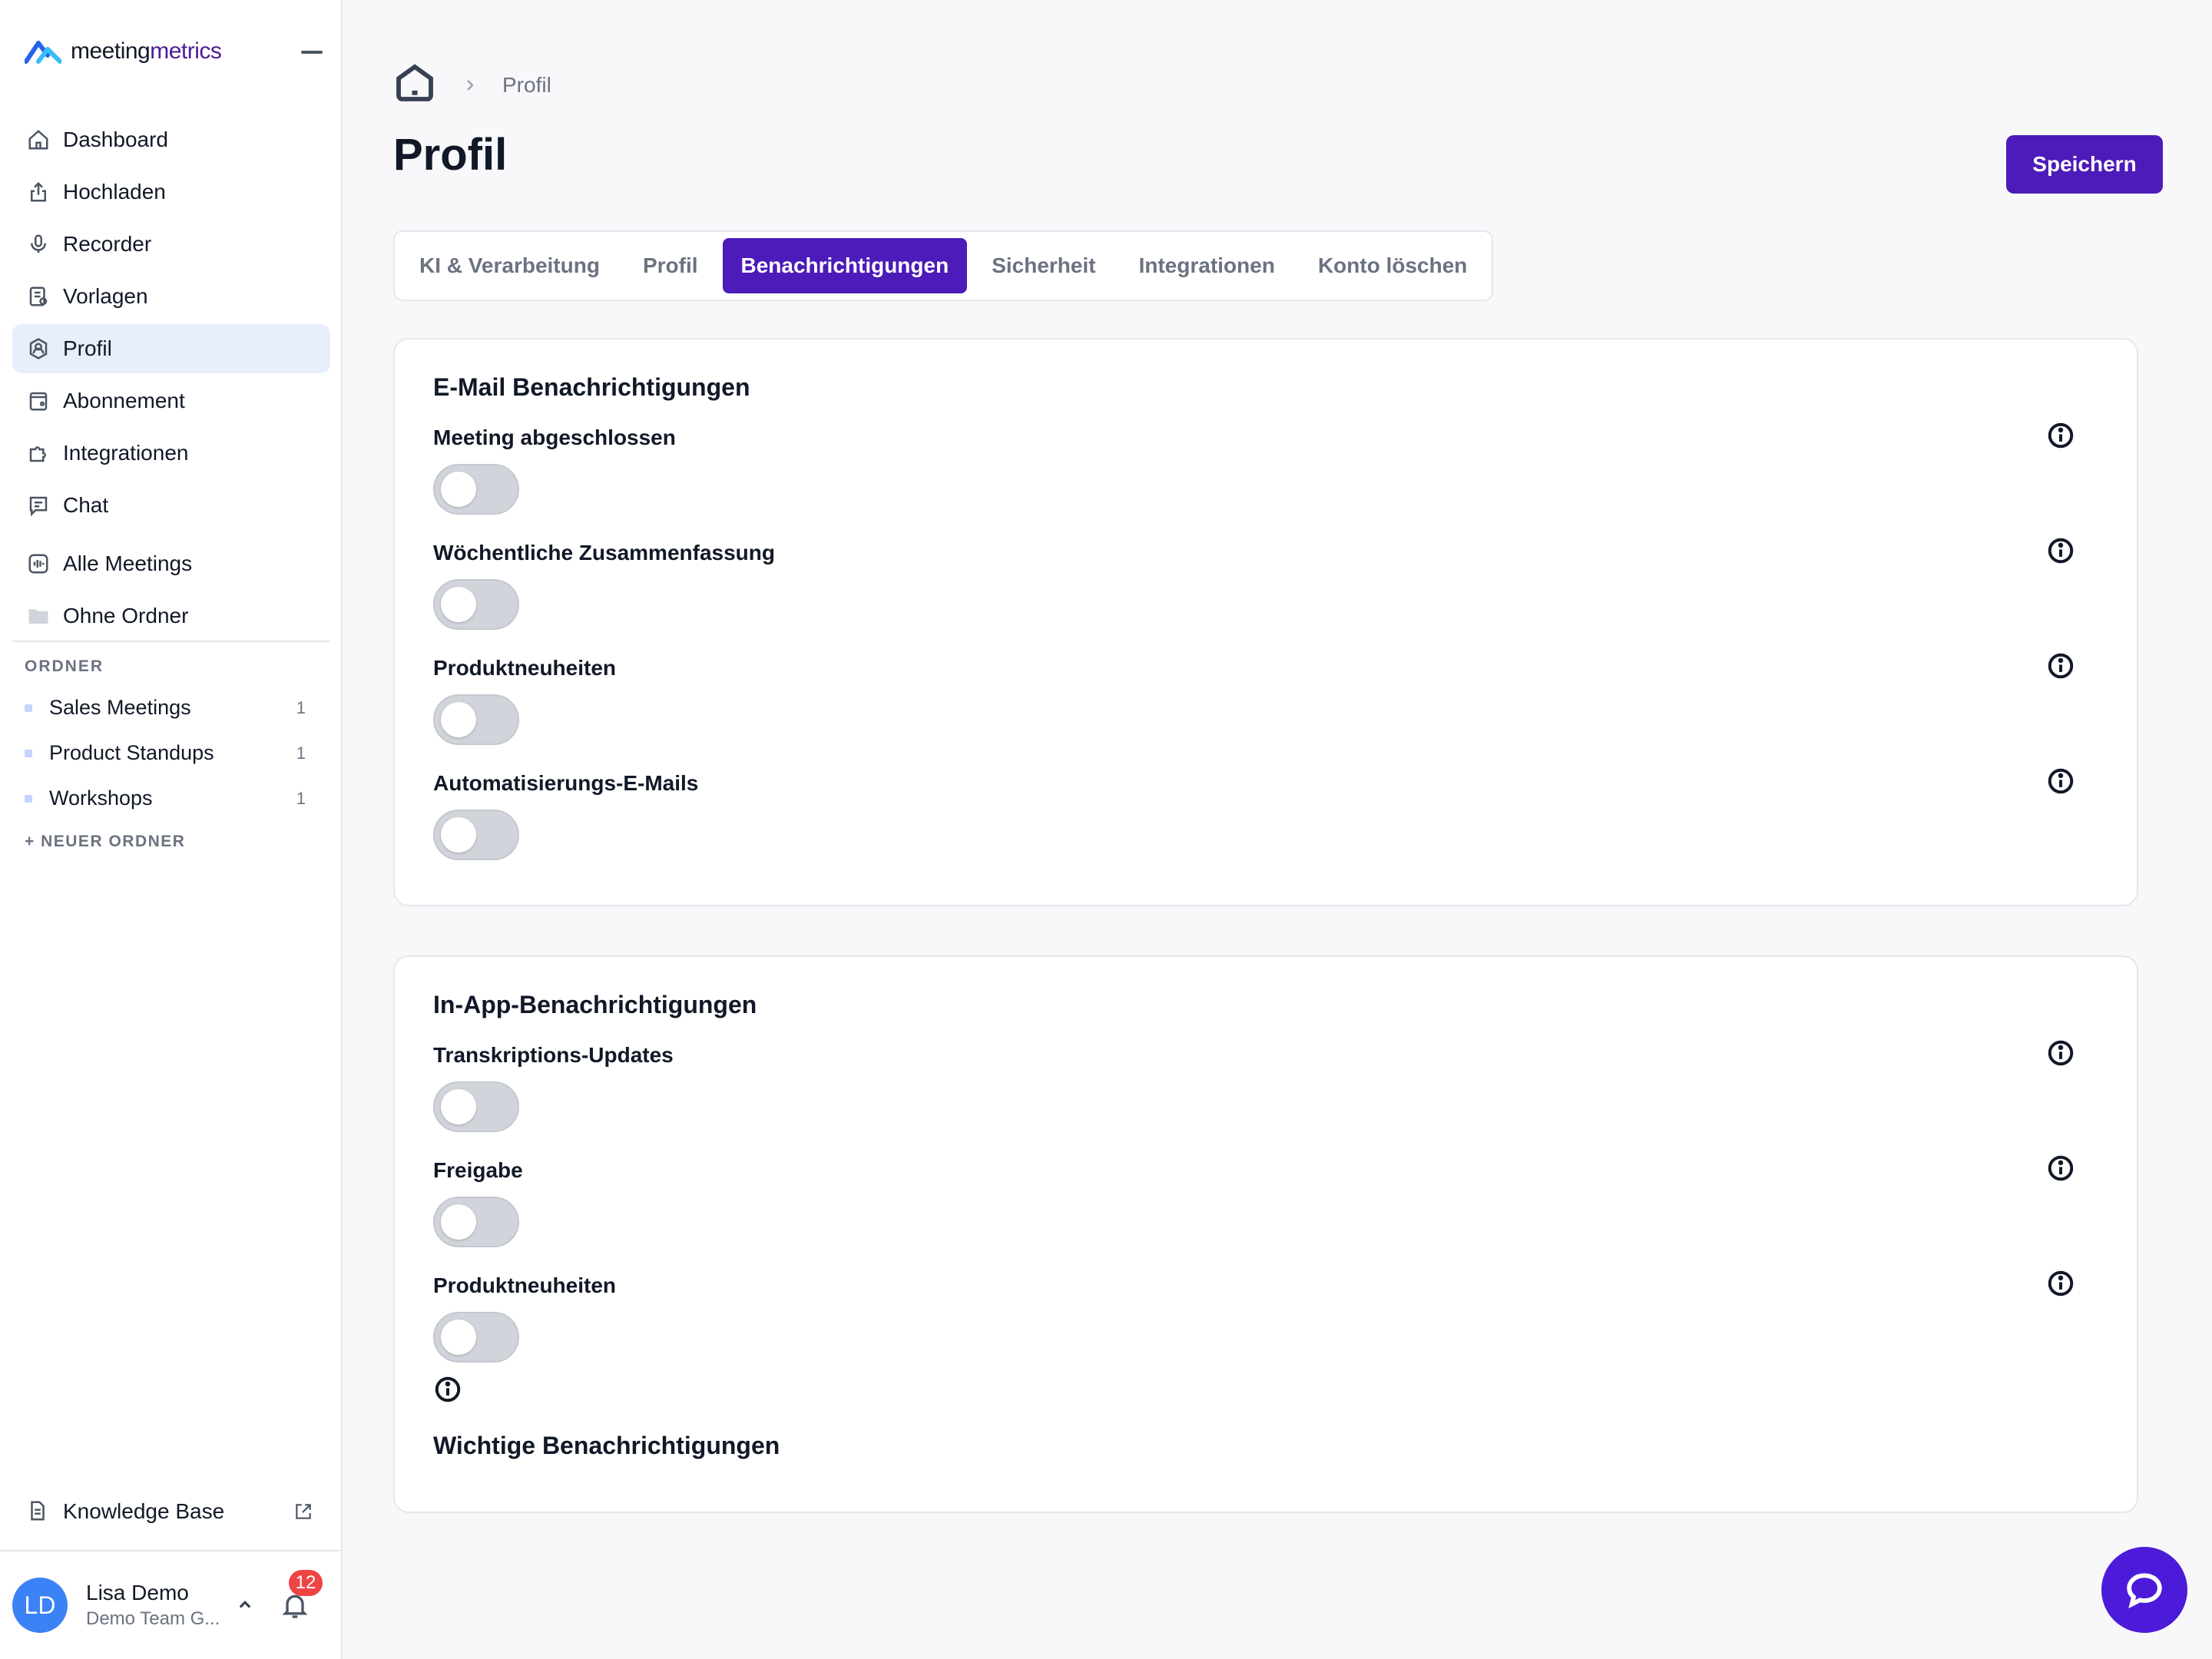  I want to click on sidebar-item-upload: Hochladen, so click(171, 192).